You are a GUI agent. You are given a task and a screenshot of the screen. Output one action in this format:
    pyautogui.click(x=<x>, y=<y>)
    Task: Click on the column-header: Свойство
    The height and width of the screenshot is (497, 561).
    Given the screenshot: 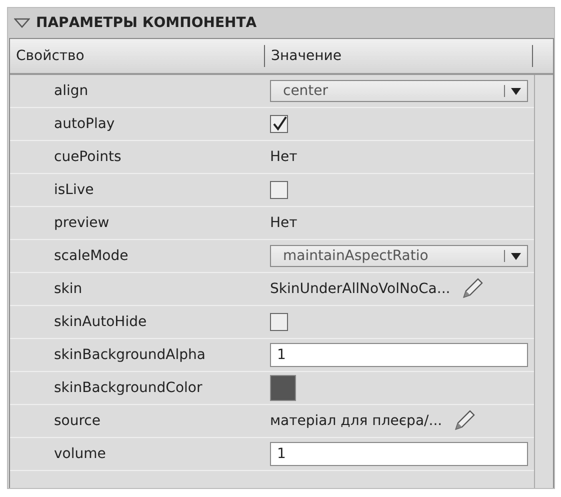 What is the action you would take?
    pyautogui.click(x=137, y=56)
    